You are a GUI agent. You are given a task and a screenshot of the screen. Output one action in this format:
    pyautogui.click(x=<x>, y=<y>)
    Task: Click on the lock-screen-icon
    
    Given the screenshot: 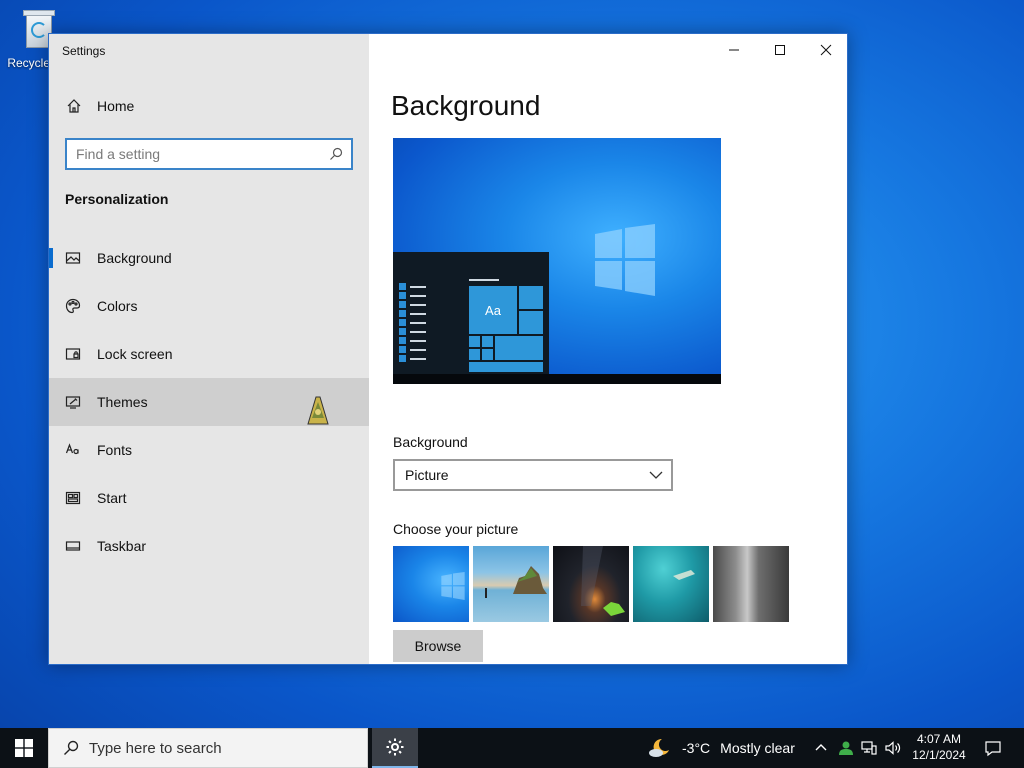 What is the action you would take?
    pyautogui.click(x=73, y=354)
    